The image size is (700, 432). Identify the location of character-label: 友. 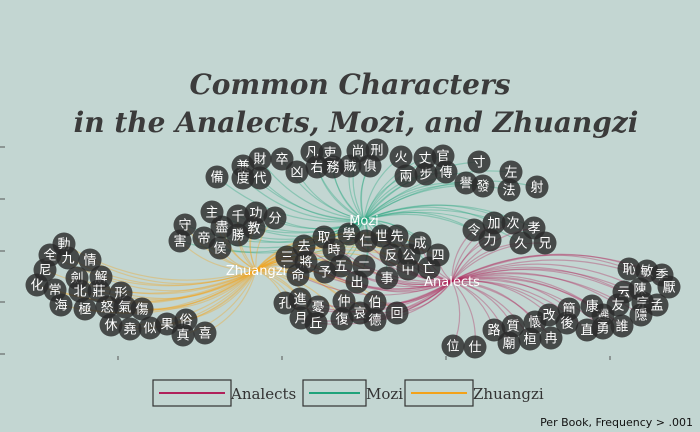
(617, 306).